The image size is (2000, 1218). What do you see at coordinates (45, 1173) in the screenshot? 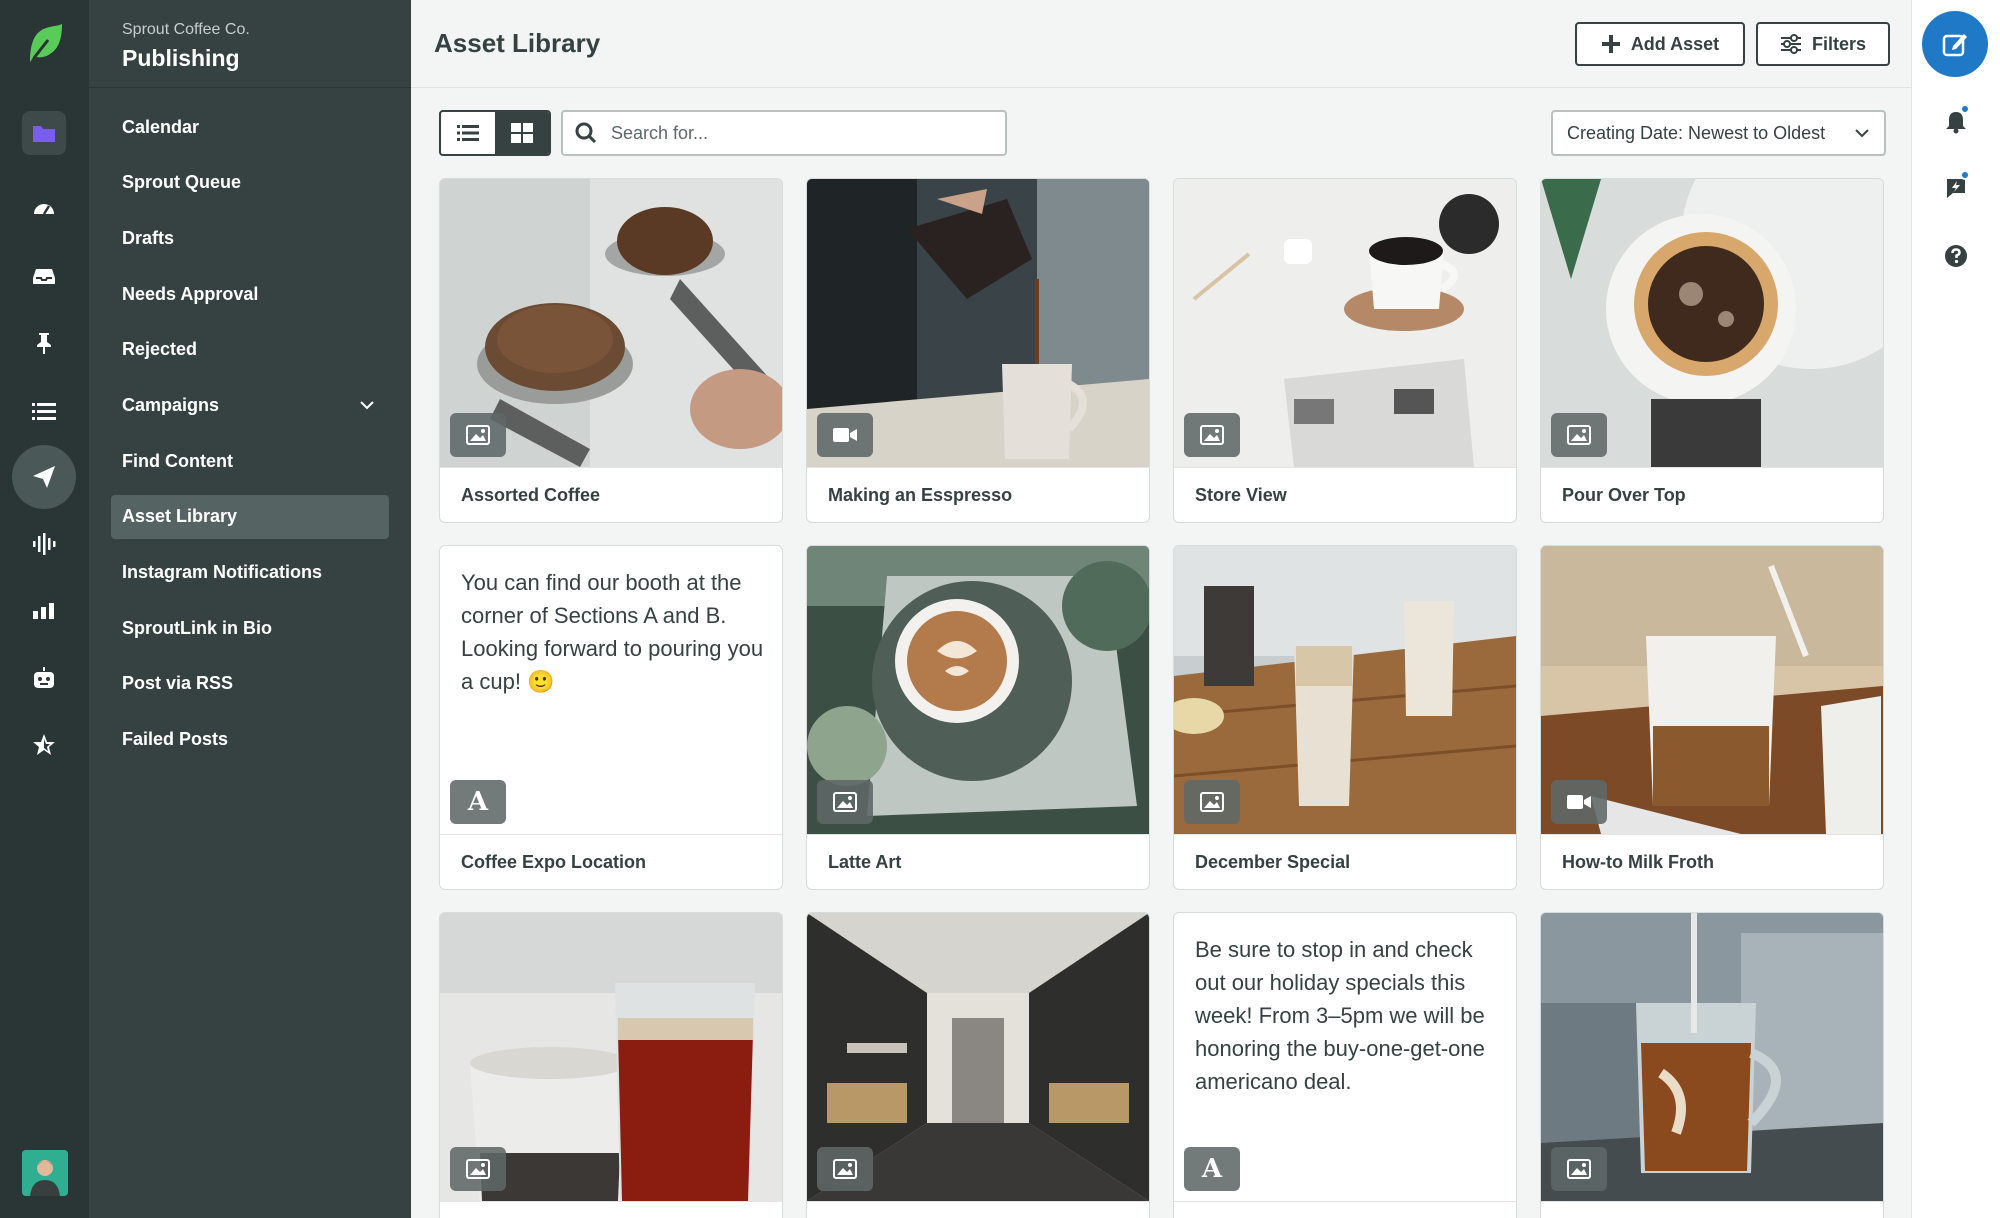
I see `user-avatar` at bounding box center [45, 1173].